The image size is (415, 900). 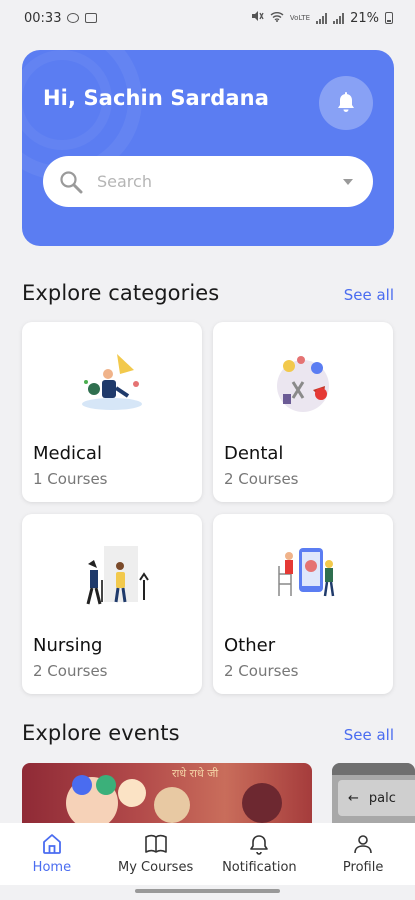 What do you see at coordinates (71, 181) in the screenshot?
I see `search-icon` at bounding box center [71, 181].